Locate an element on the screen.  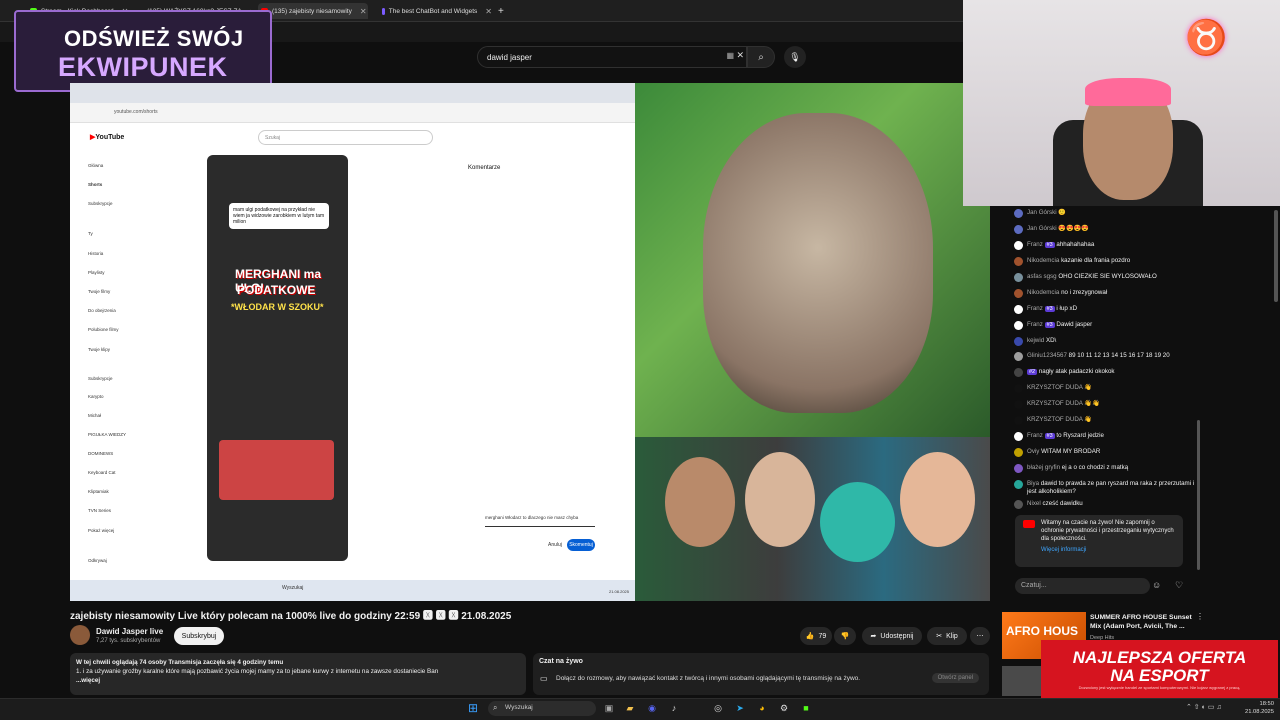
browser-tab: The best ChatBot and Widgets ✕ is located at coordinates (437, 11).